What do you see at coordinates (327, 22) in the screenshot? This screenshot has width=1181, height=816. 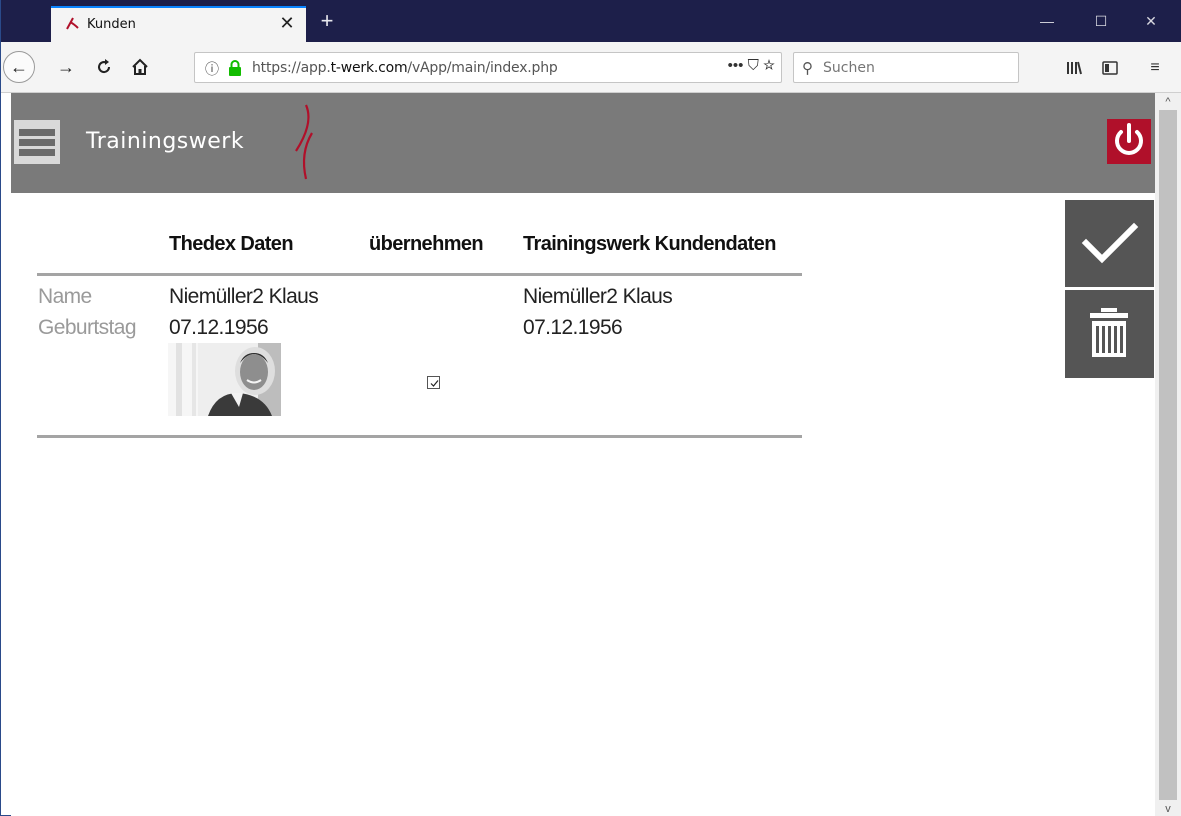 I see `new-tab-button: +` at bounding box center [327, 22].